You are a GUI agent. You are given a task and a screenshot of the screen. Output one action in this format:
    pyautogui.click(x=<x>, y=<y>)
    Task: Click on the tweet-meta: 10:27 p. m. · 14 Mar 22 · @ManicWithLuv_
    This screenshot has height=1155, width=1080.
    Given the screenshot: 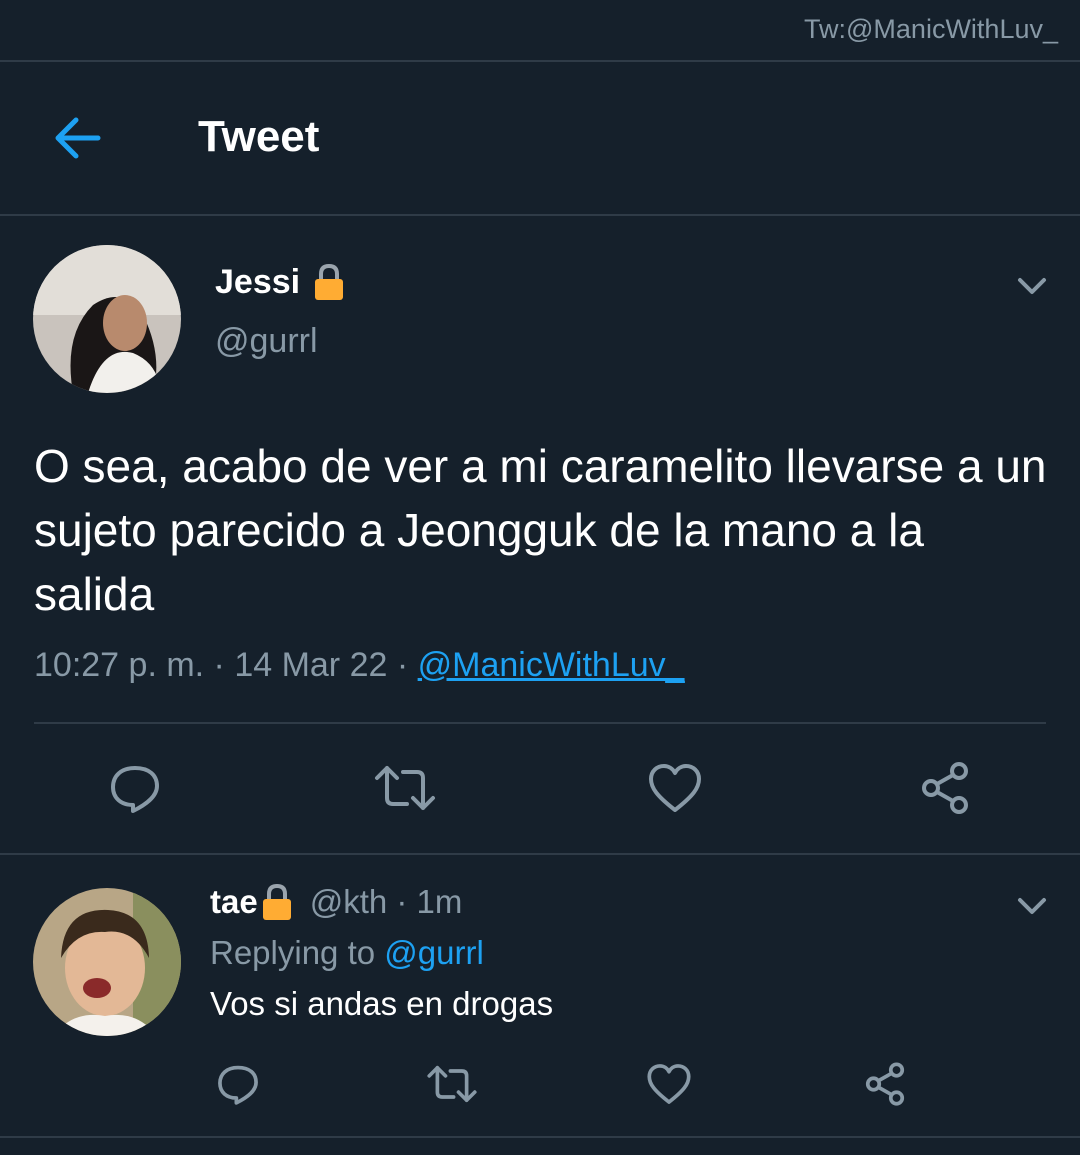 What is the action you would take?
    pyautogui.click(x=359, y=665)
    